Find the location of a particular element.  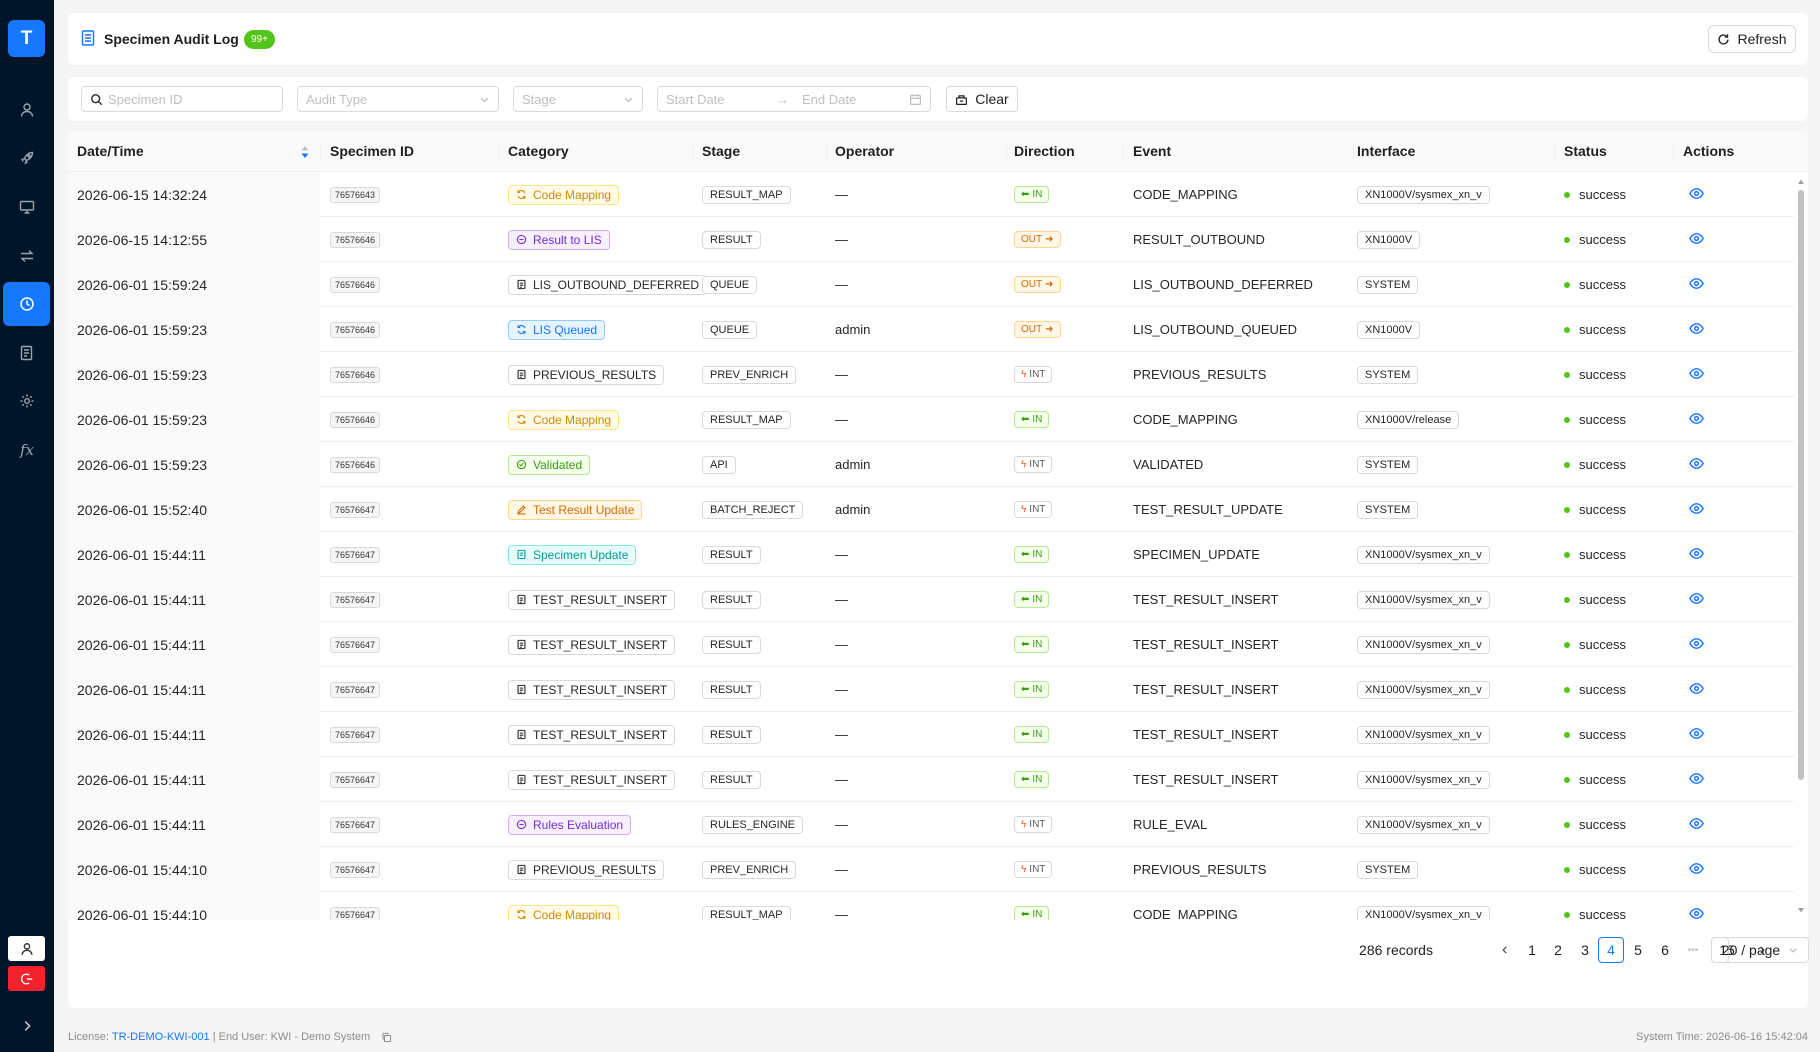

specimen-search-input: Specimen ID is located at coordinates (182, 99).